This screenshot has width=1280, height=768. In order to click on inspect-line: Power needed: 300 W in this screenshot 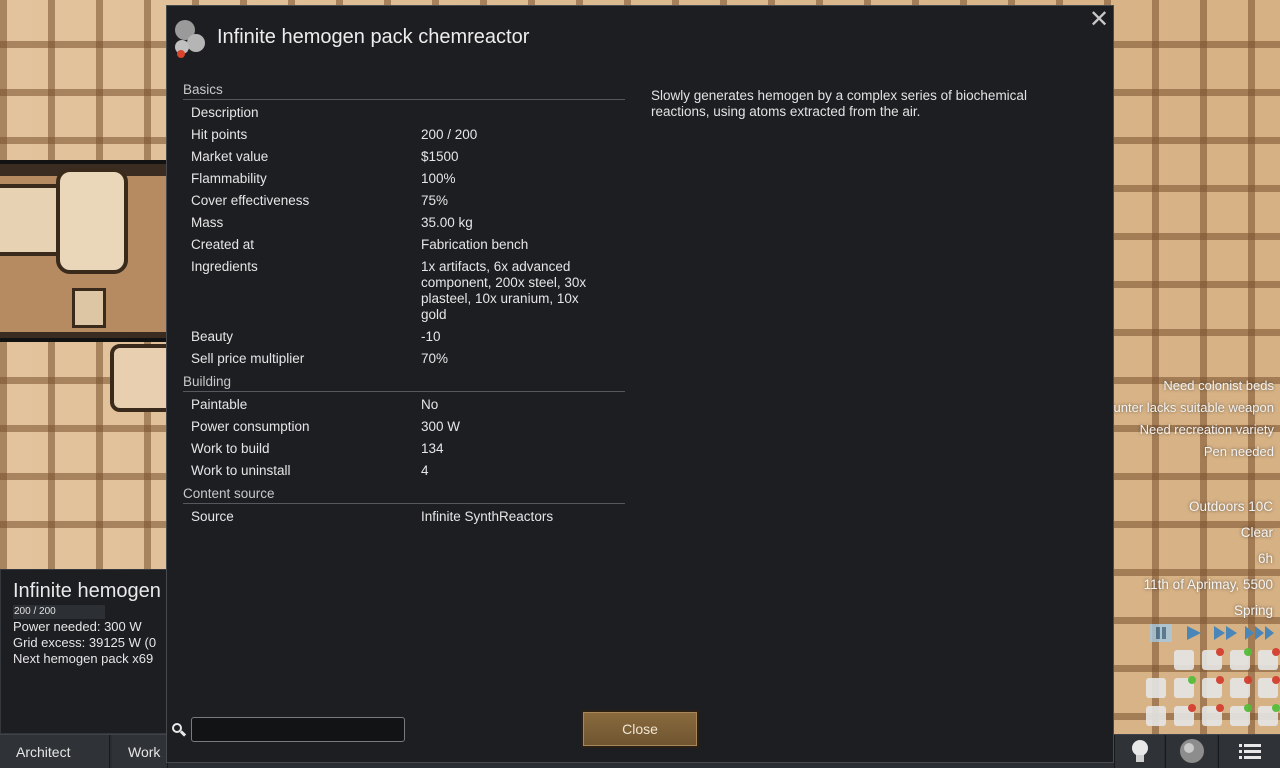, I will do `click(77, 626)`.